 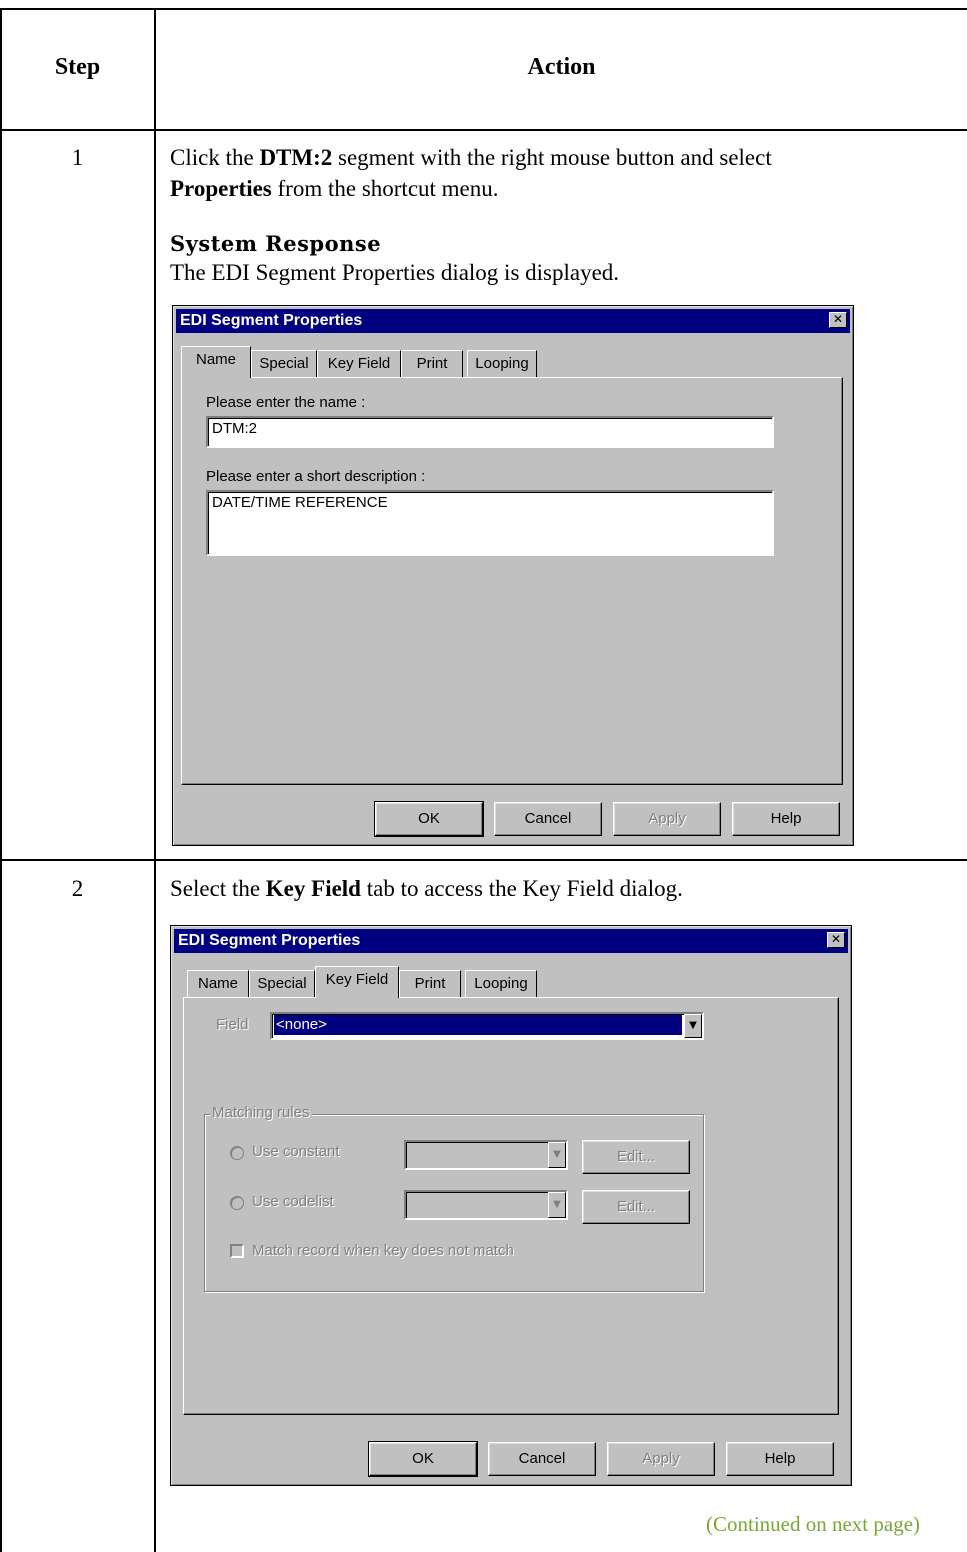 I want to click on use-codelist-label: Use codelist, so click(x=293, y=1201).